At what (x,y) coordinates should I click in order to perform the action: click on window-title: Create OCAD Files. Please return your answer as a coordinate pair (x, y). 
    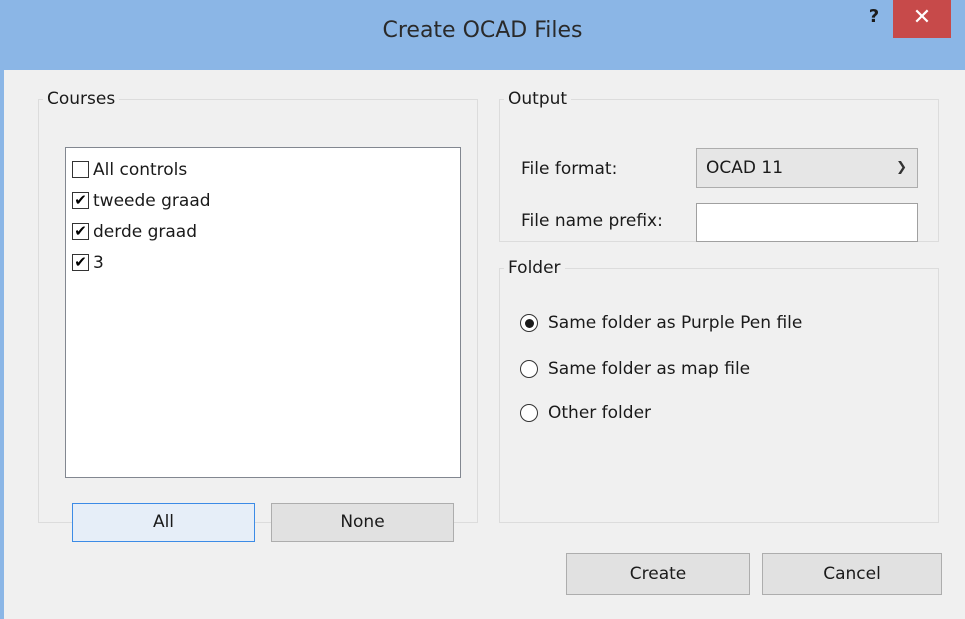
    Looking at the image, I should click on (482, 30).